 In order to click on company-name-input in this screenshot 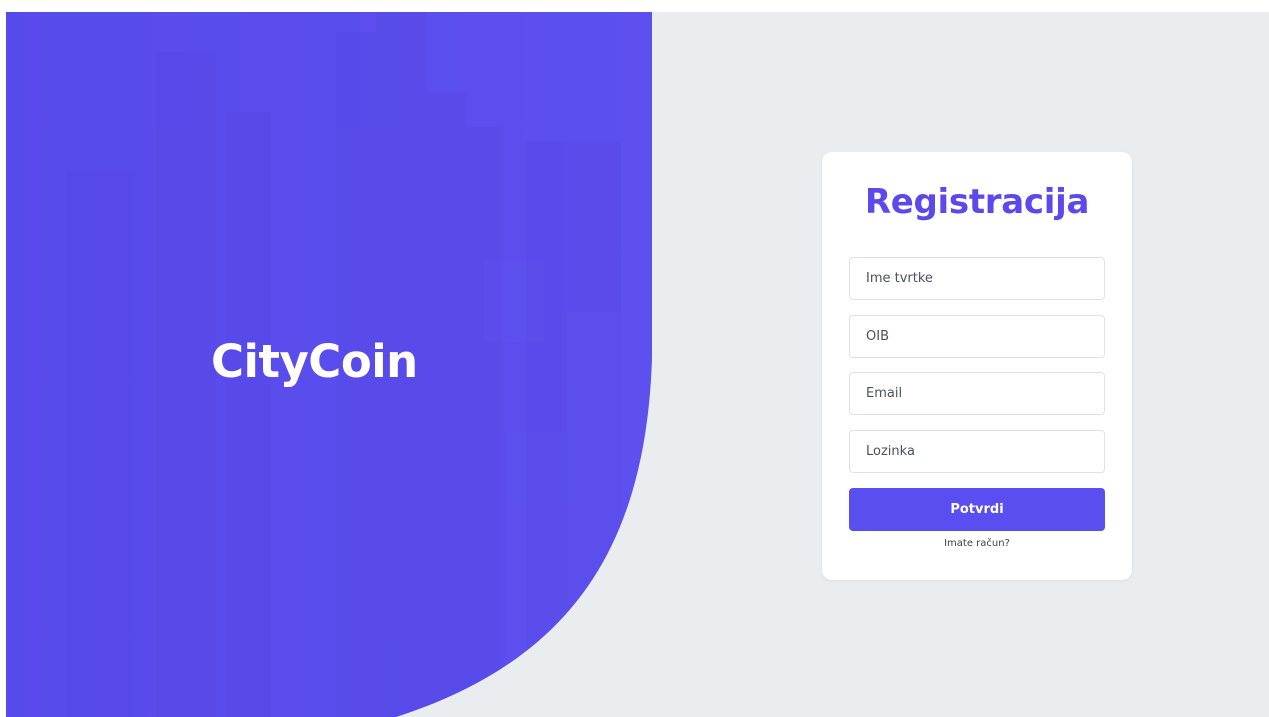, I will do `click(977, 278)`.